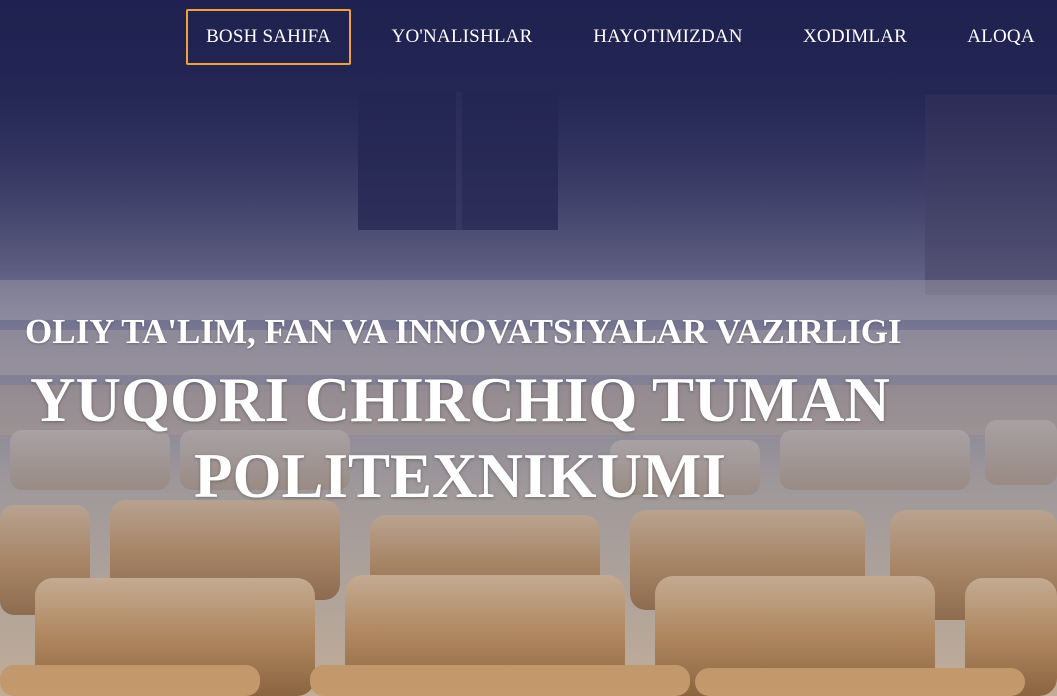 The image size is (1057, 696). I want to click on school-title-line2: POLITEXNIKUMI, so click(460, 476).